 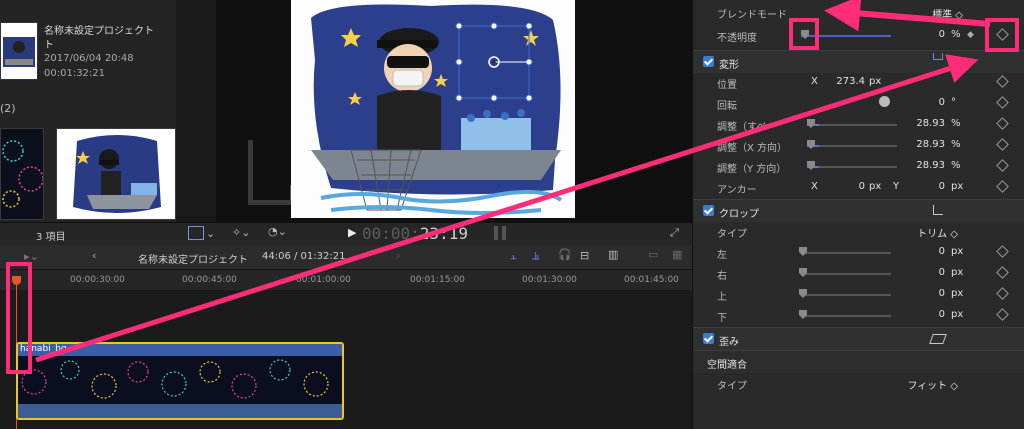 What do you see at coordinates (970, 35) in the screenshot?
I see `keyframe-nav-icon: ◆` at bounding box center [970, 35].